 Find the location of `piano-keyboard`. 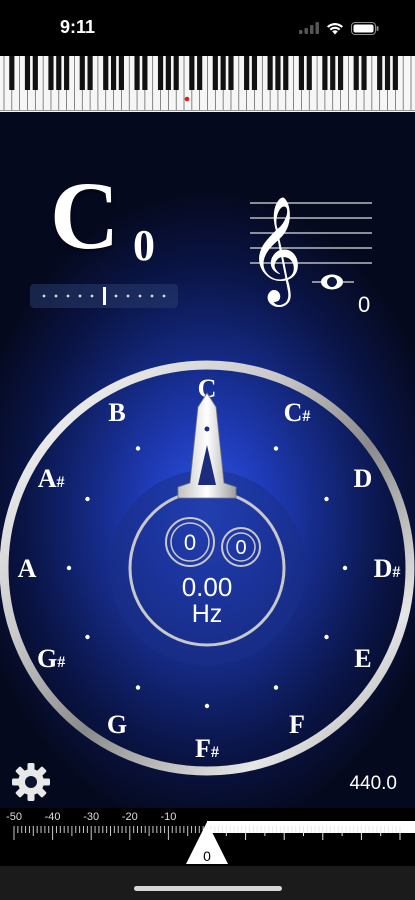

piano-keyboard is located at coordinates (207, 84).